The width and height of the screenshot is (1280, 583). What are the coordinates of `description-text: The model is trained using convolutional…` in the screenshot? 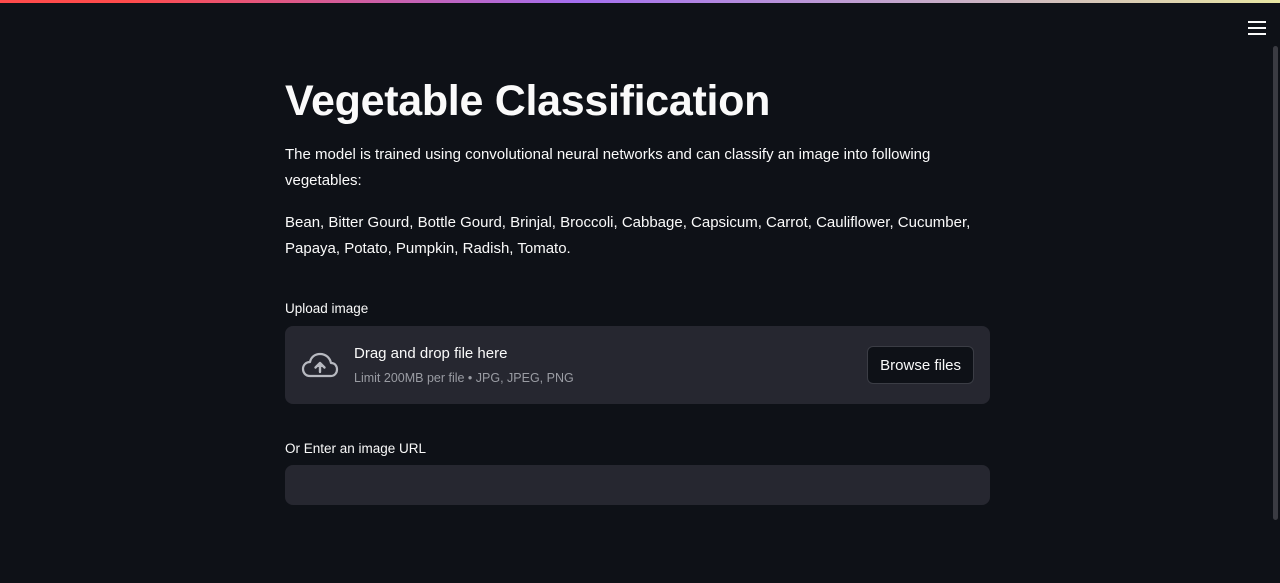 It's located at (608, 167).